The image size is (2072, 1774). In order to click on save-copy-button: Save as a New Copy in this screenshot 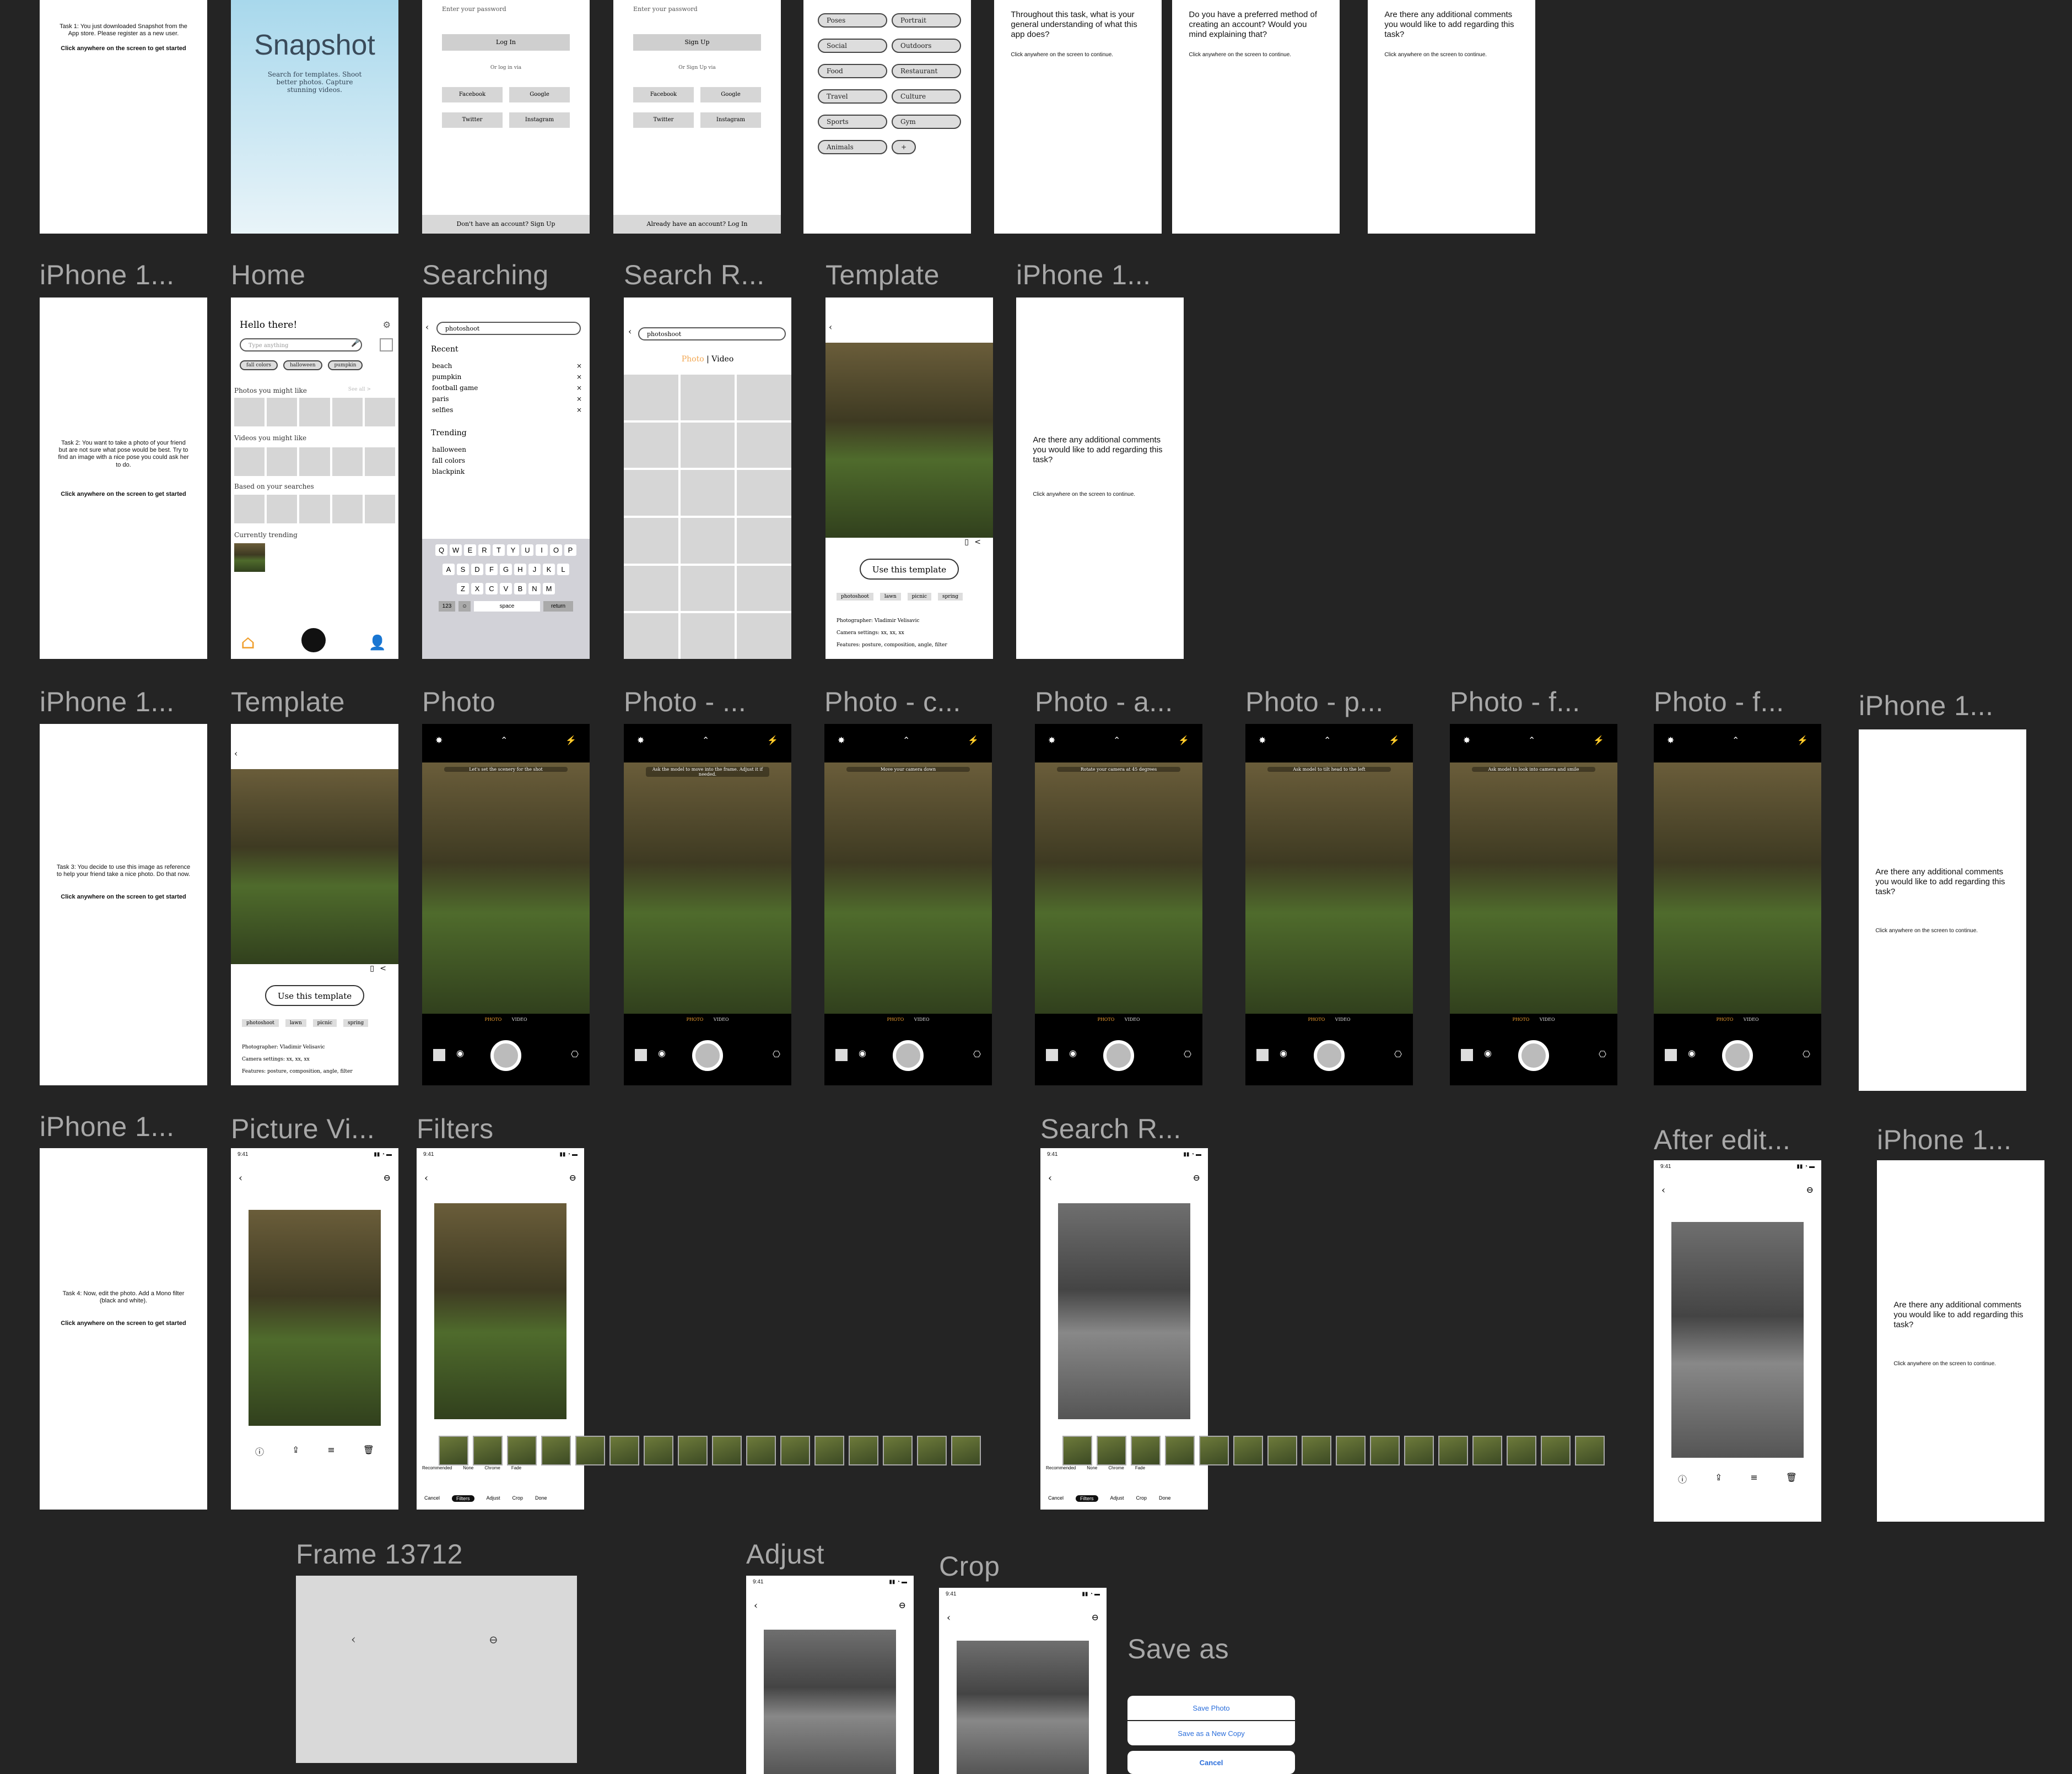, I will do `click(1211, 1733)`.